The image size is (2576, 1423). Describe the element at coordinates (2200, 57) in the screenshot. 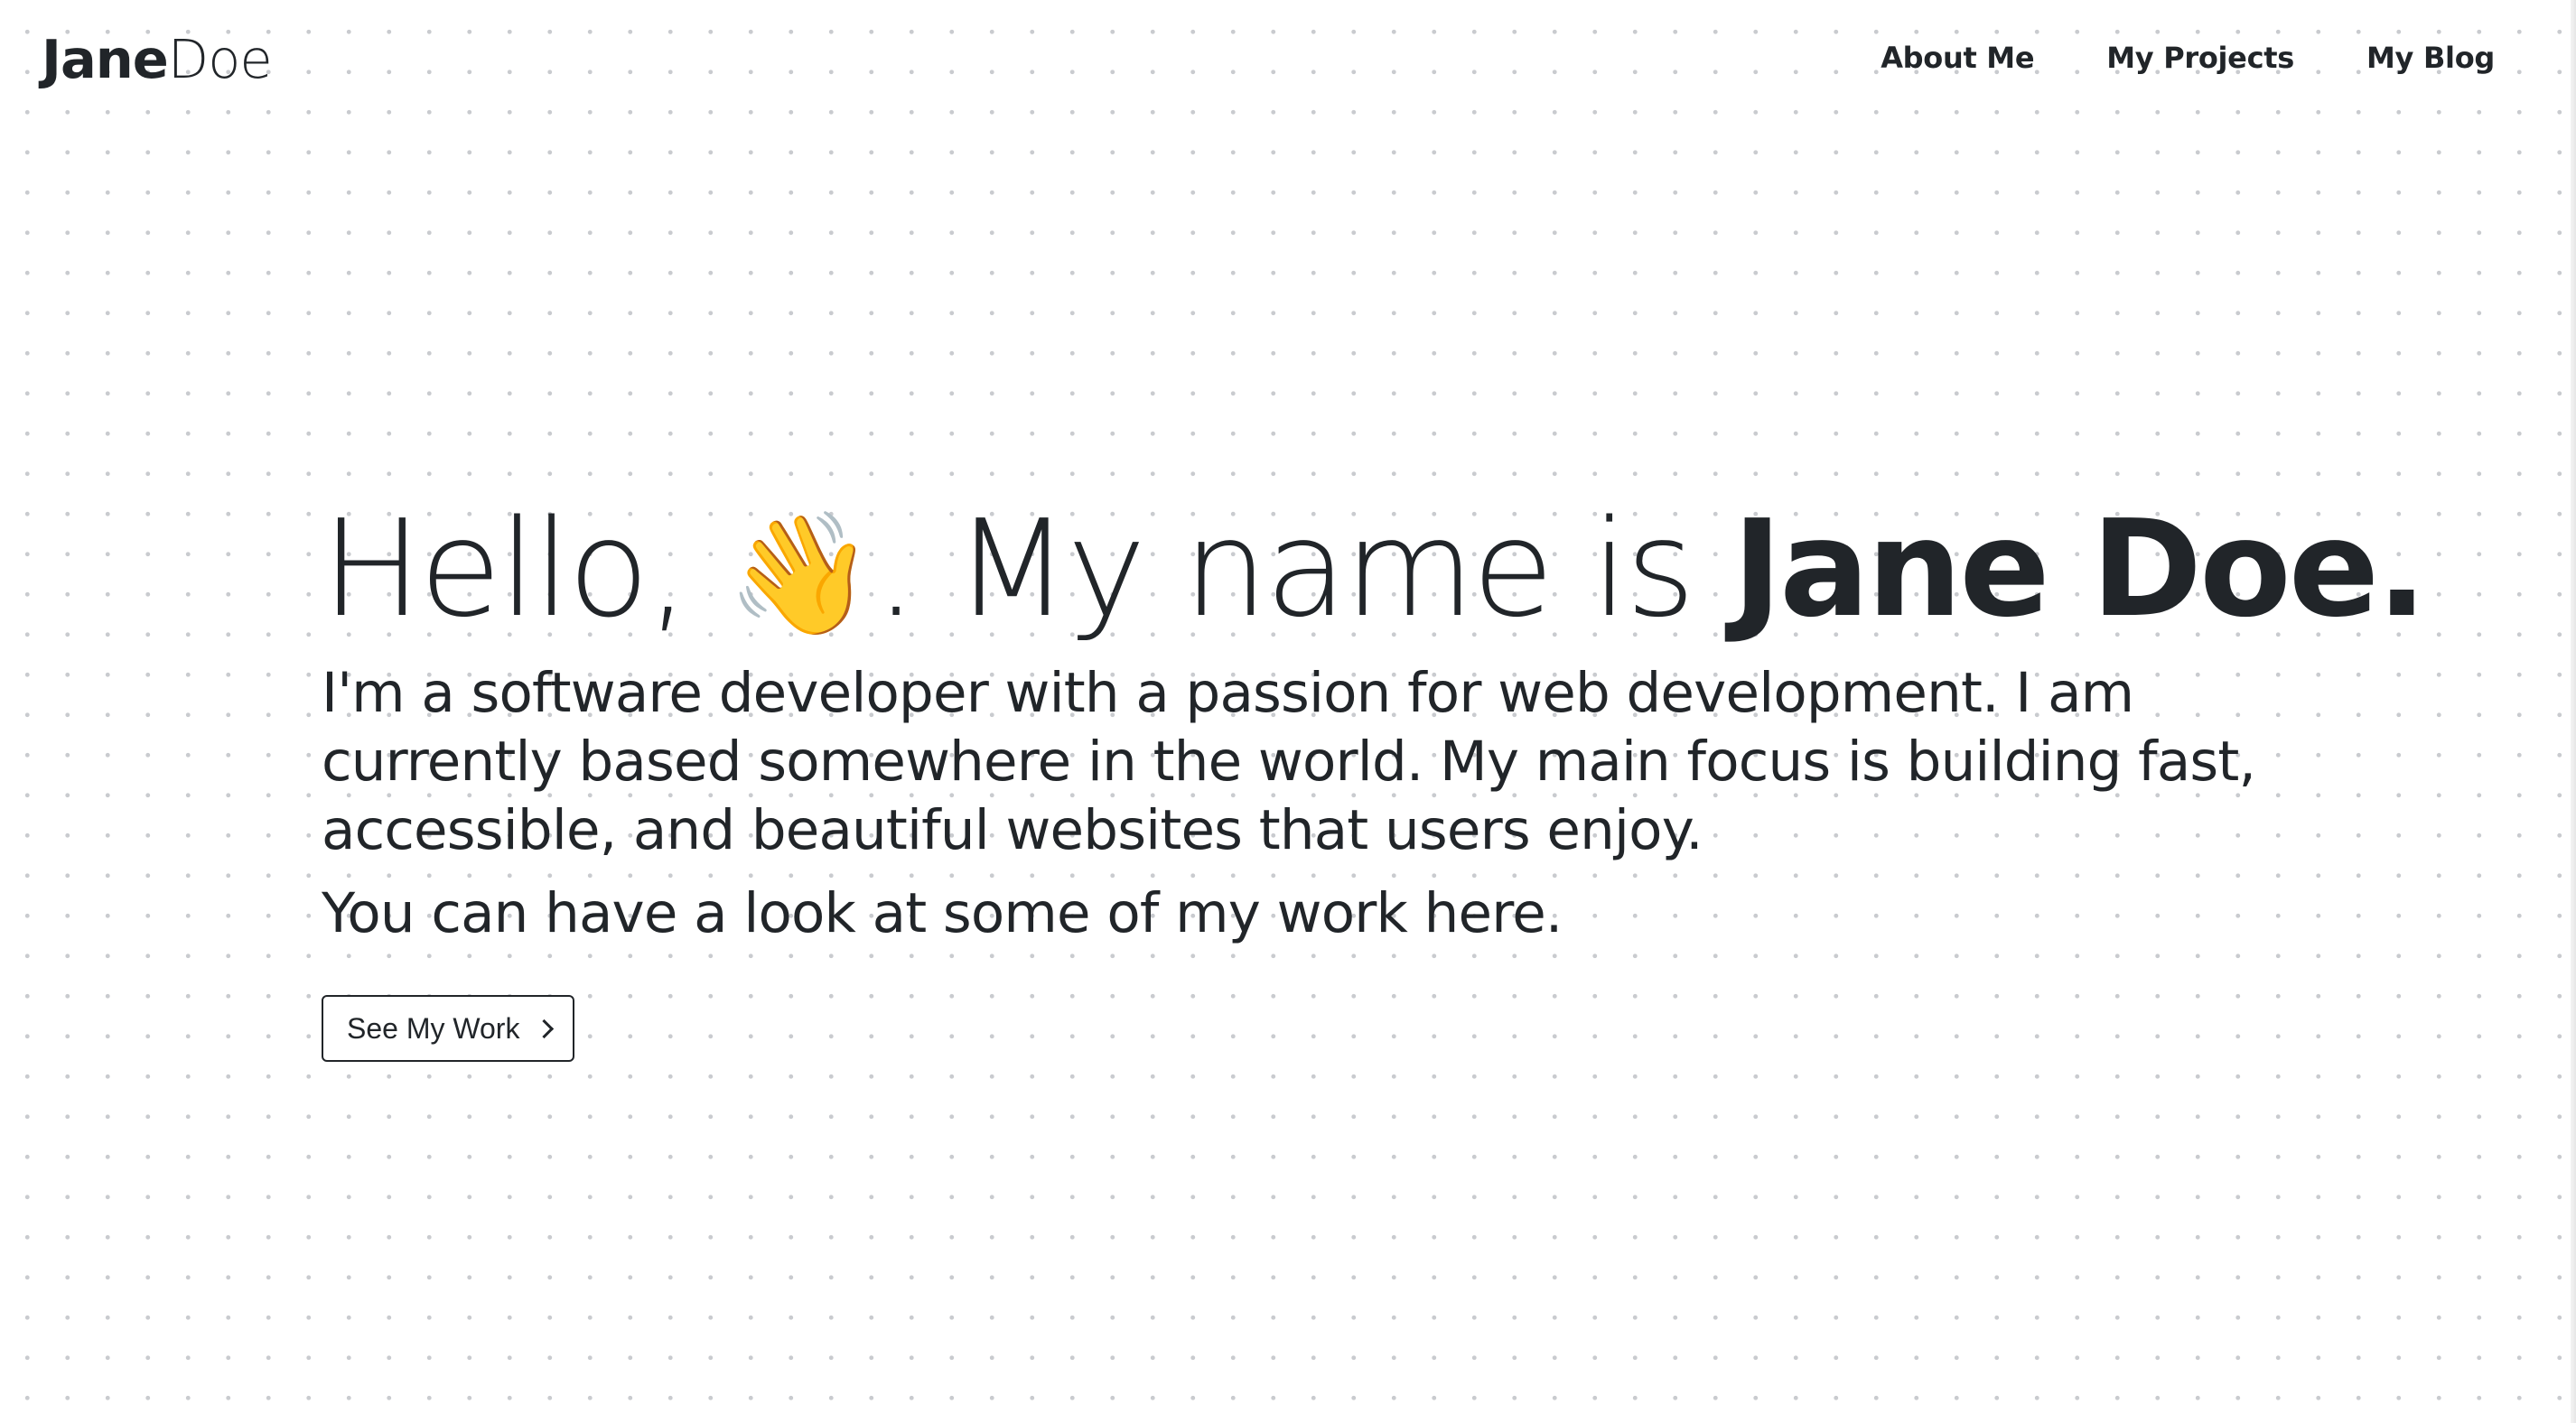

I see `nav-my-projects: My Projects` at that location.